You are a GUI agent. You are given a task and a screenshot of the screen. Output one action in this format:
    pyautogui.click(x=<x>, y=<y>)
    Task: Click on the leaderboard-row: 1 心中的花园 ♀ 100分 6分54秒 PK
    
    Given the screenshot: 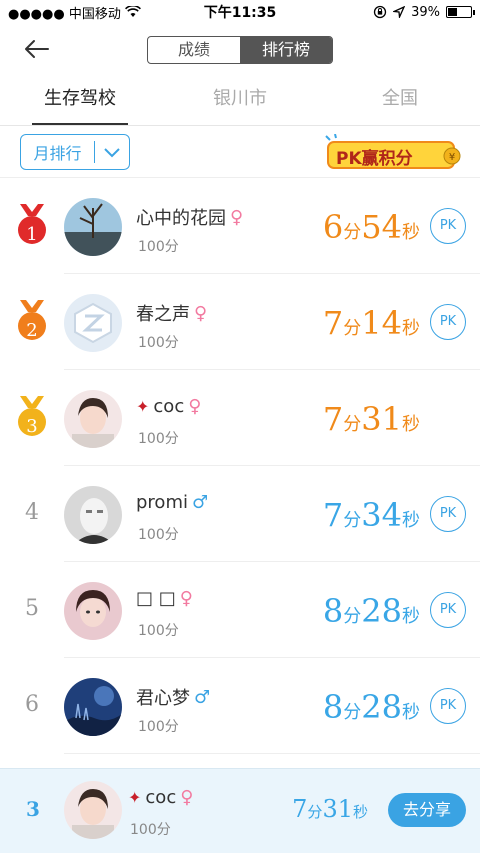 What is the action you would take?
    pyautogui.click(x=240, y=228)
    